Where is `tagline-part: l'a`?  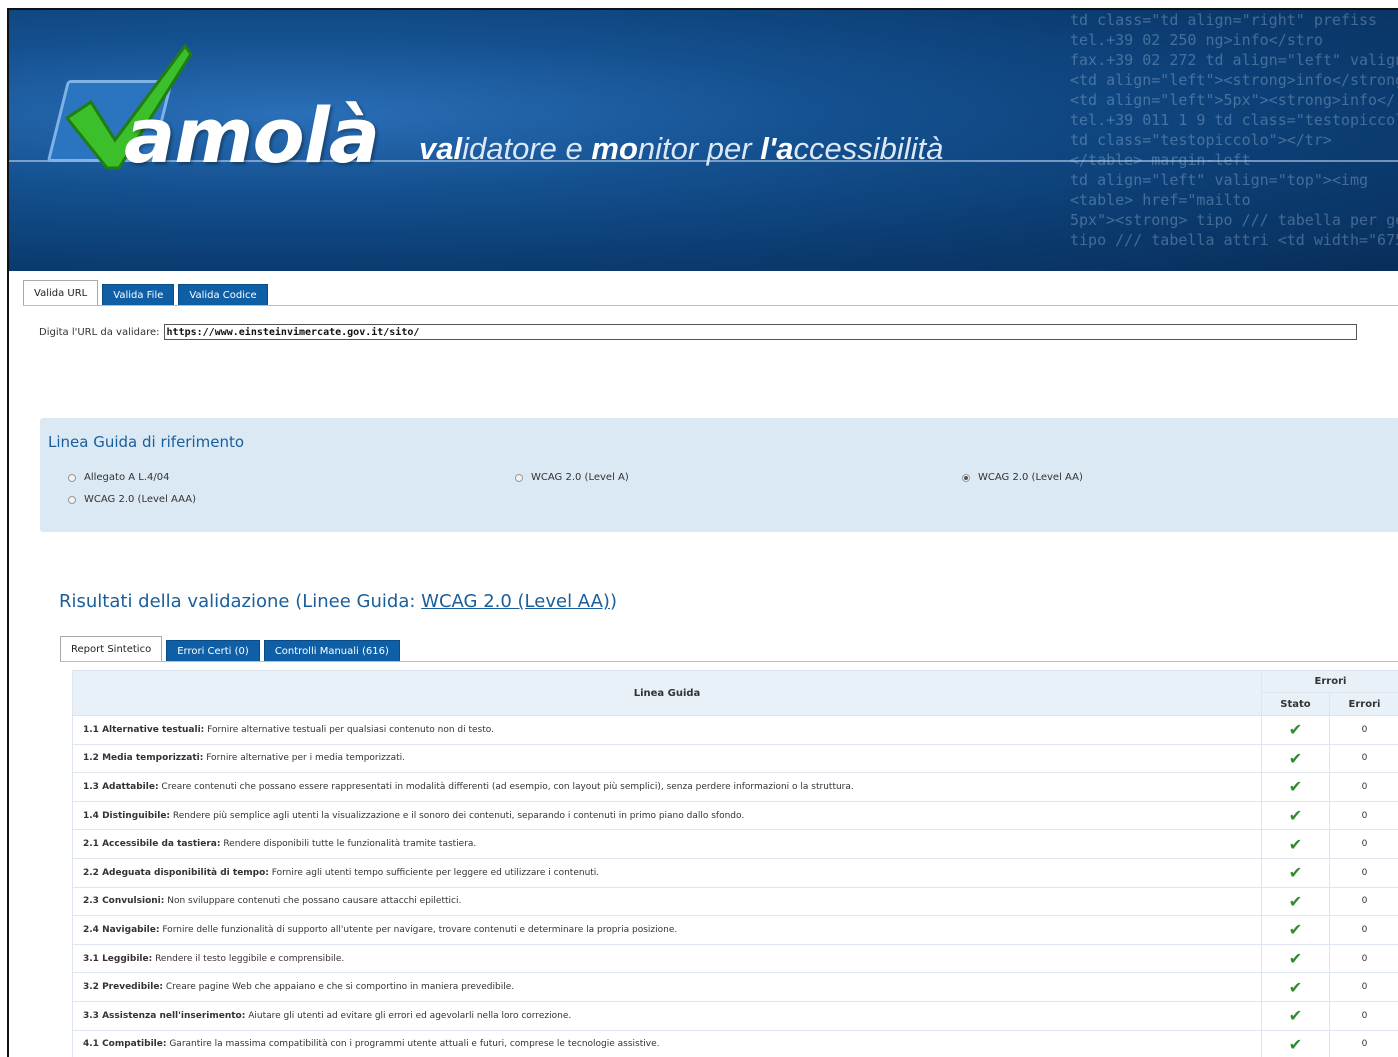
tagline-part: l'a is located at coordinates (777, 148).